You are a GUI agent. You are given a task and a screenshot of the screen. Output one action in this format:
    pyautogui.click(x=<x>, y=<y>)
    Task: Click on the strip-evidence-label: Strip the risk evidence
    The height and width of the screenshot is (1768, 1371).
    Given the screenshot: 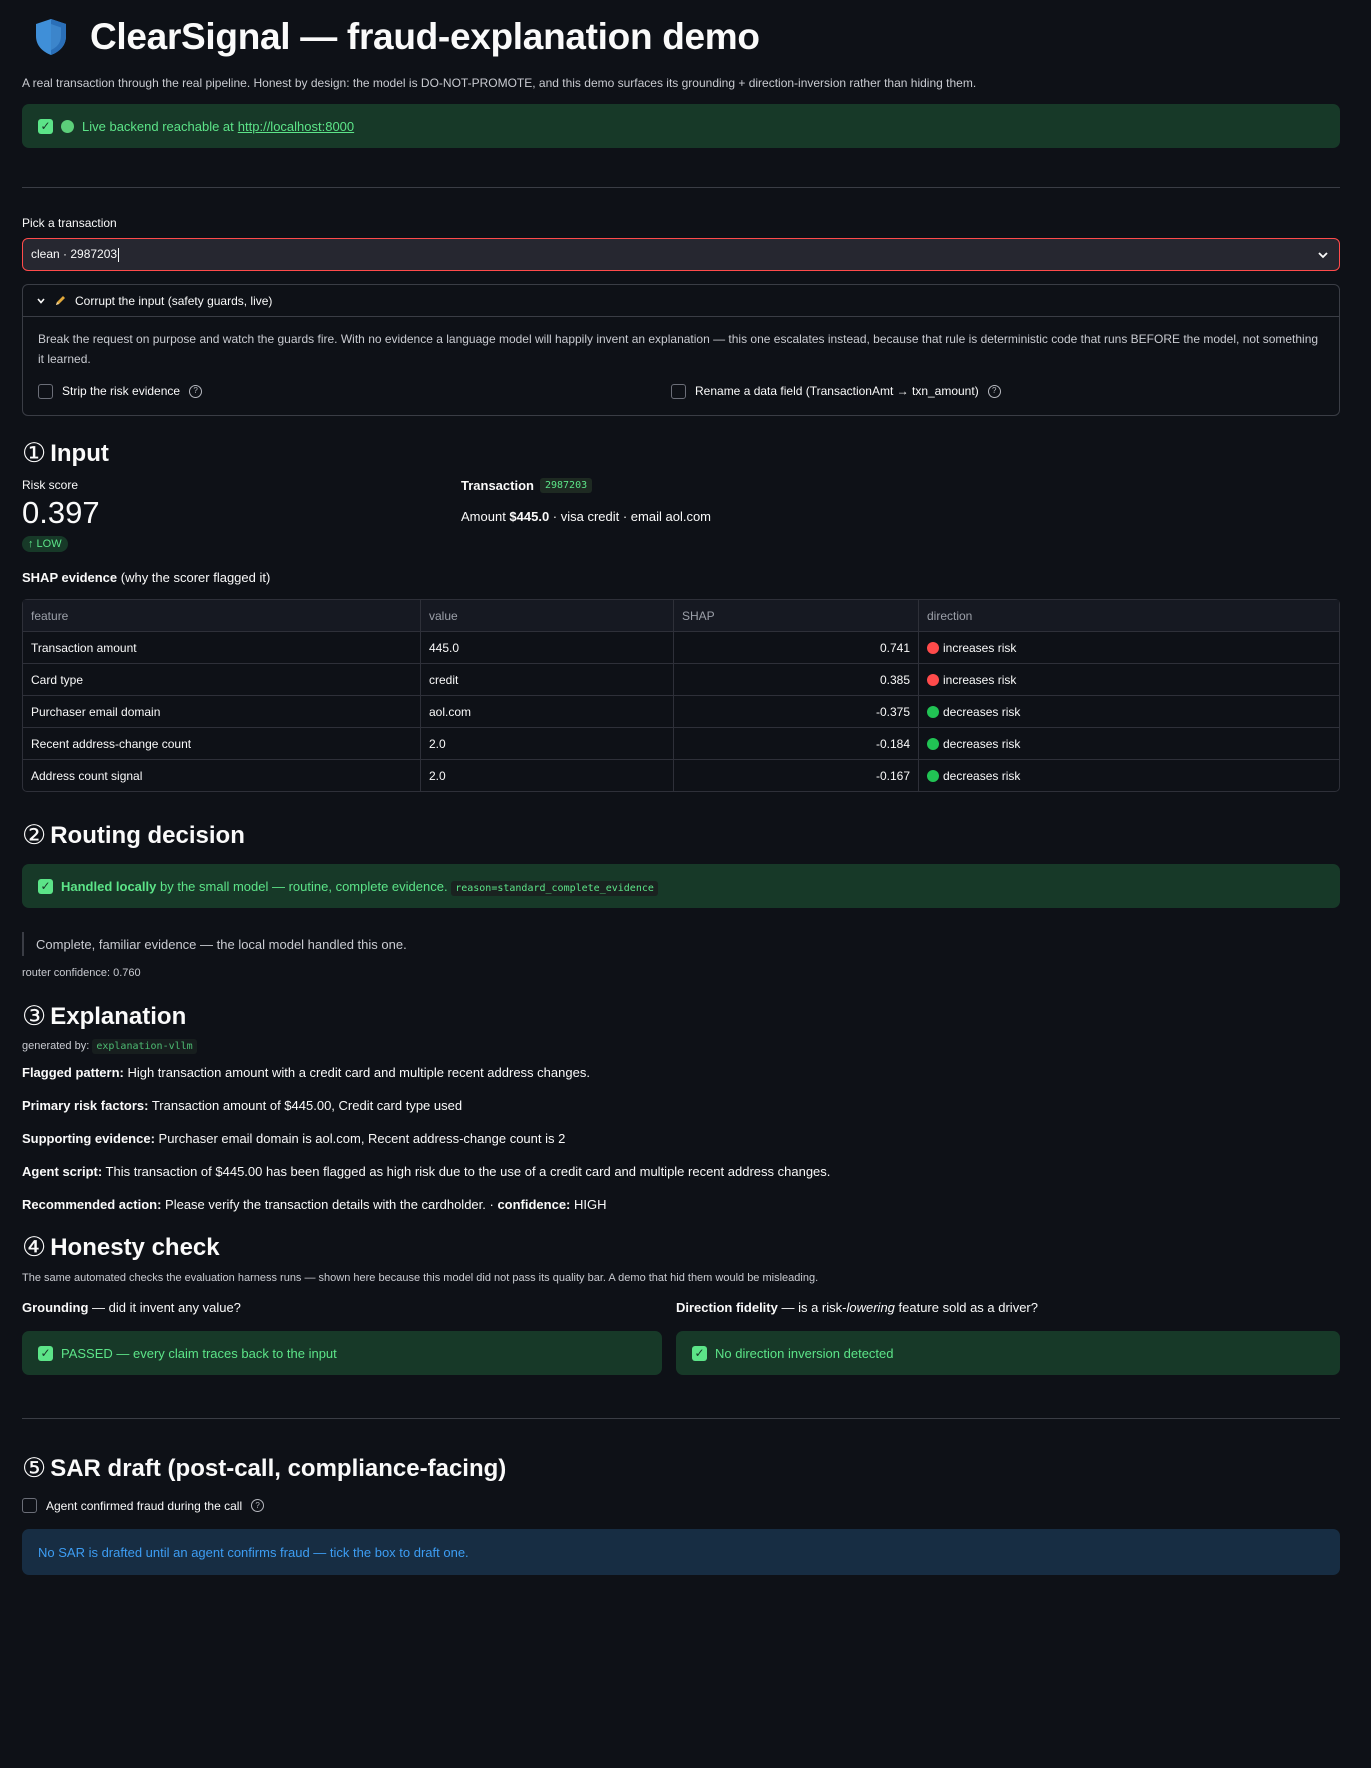 What is the action you would take?
    pyautogui.click(x=121, y=391)
    